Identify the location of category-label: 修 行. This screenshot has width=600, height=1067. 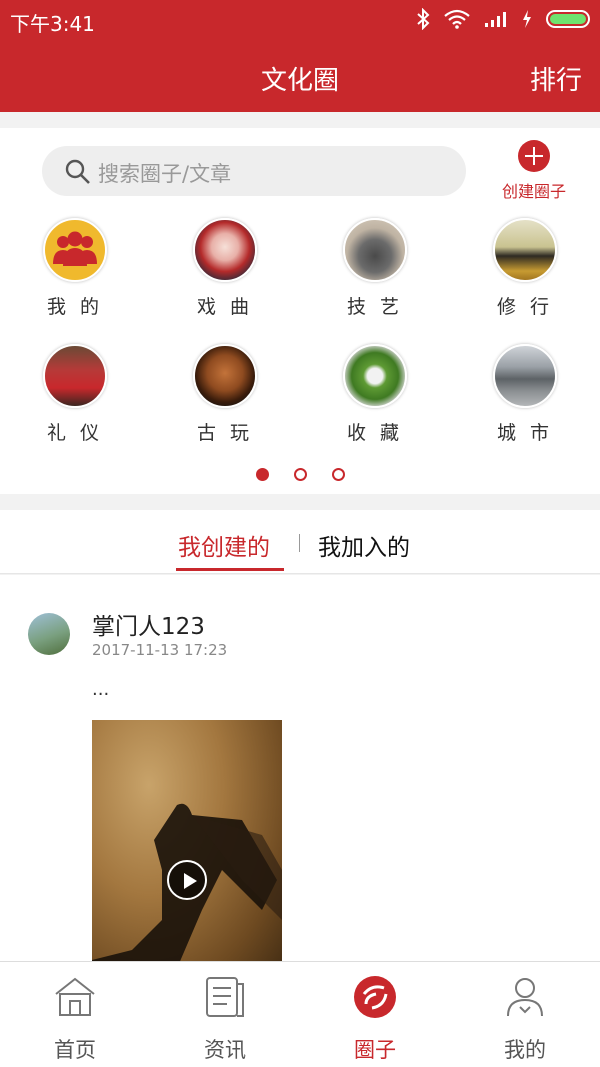
(525, 307).